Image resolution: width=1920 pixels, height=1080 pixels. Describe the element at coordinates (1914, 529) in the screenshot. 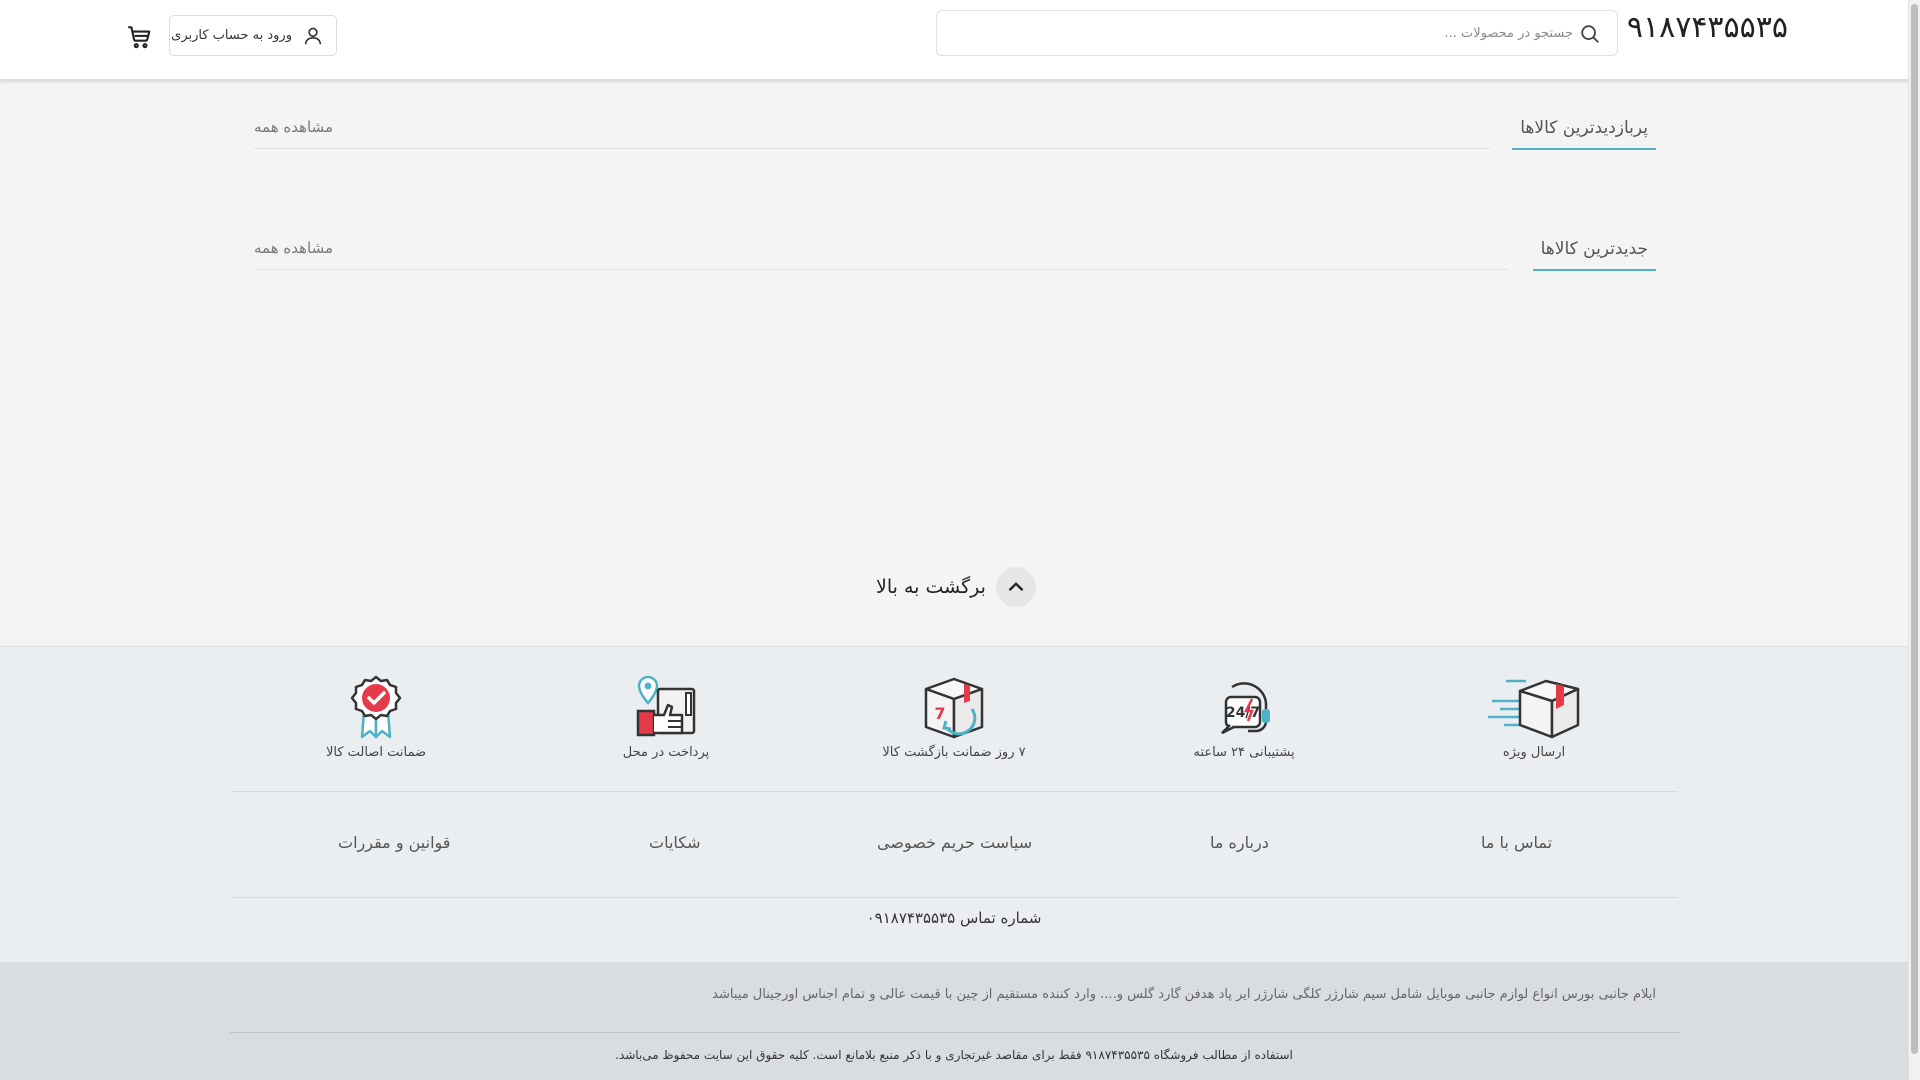

I see `scrollbar-thumb` at that location.